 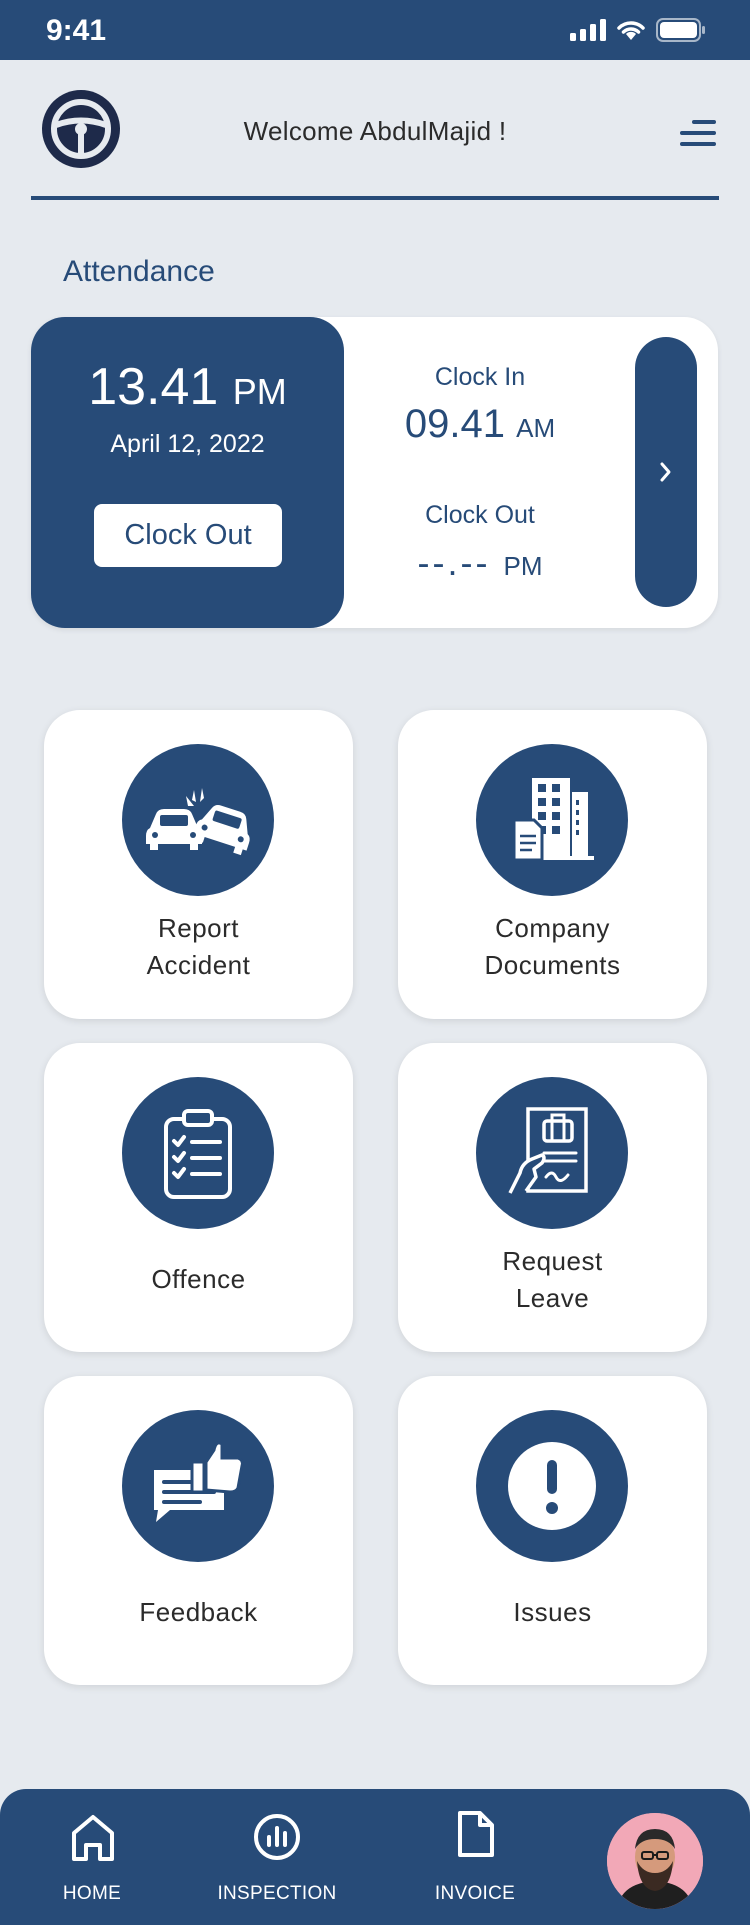 I want to click on current-time-ampm: PM, so click(x=259, y=391).